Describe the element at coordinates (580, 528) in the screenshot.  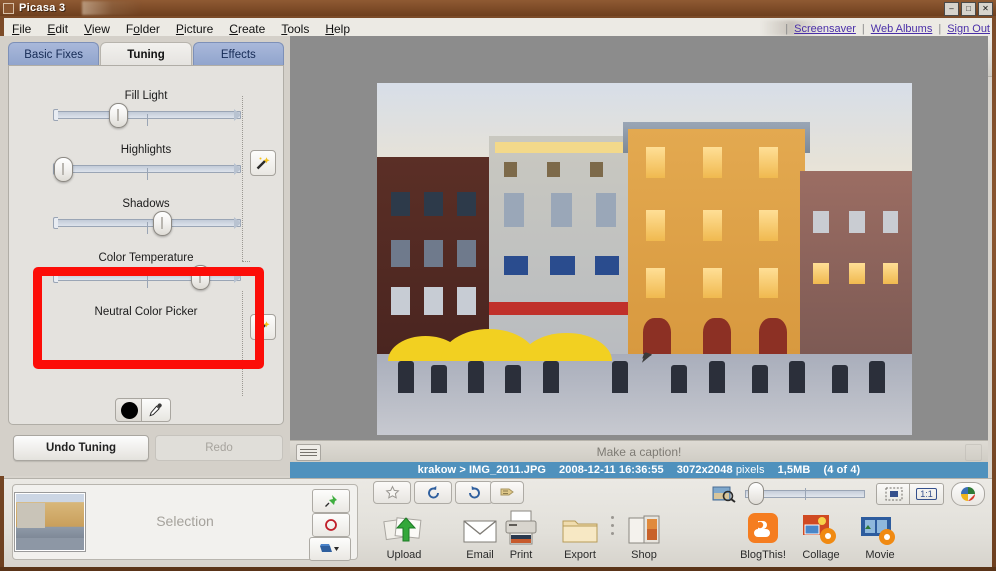
I see `export-folder-icon` at that location.